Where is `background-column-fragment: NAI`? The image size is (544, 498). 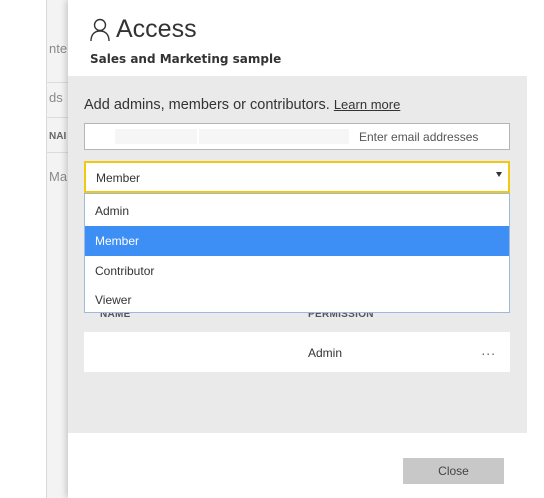
background-column-fragment: NAI is located at coordinates (58, 136).